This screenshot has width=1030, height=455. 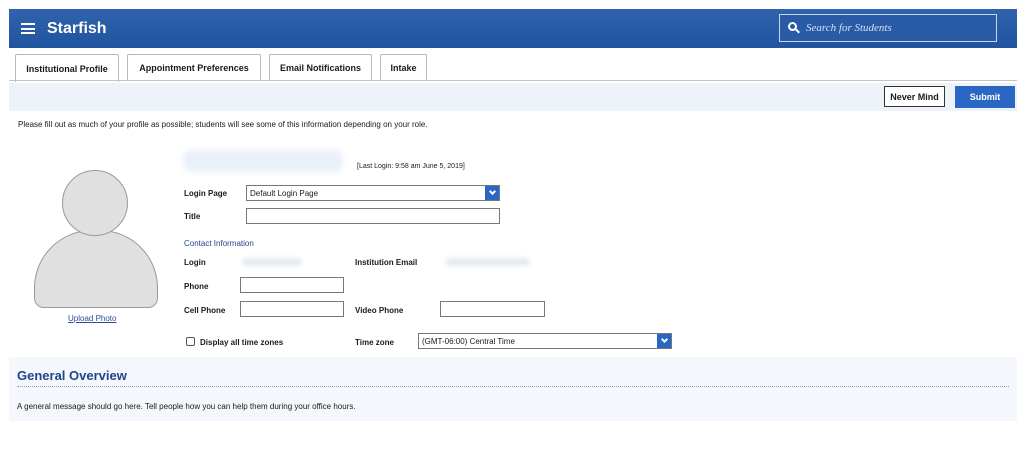 I want to click on avatar-body, so click(x=96, y=269).